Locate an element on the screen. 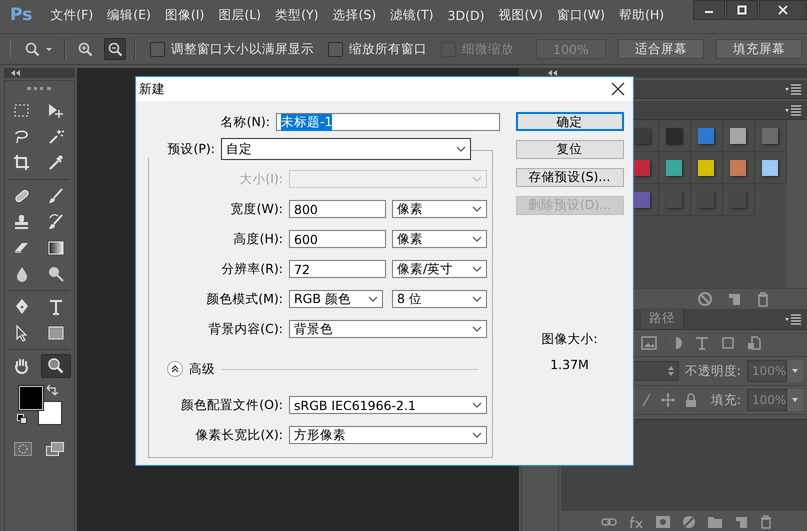 Image resolution: width=807 pixels, height=531 pixels. preset-dropdown: 自定 is located at coordinates (346, 149).